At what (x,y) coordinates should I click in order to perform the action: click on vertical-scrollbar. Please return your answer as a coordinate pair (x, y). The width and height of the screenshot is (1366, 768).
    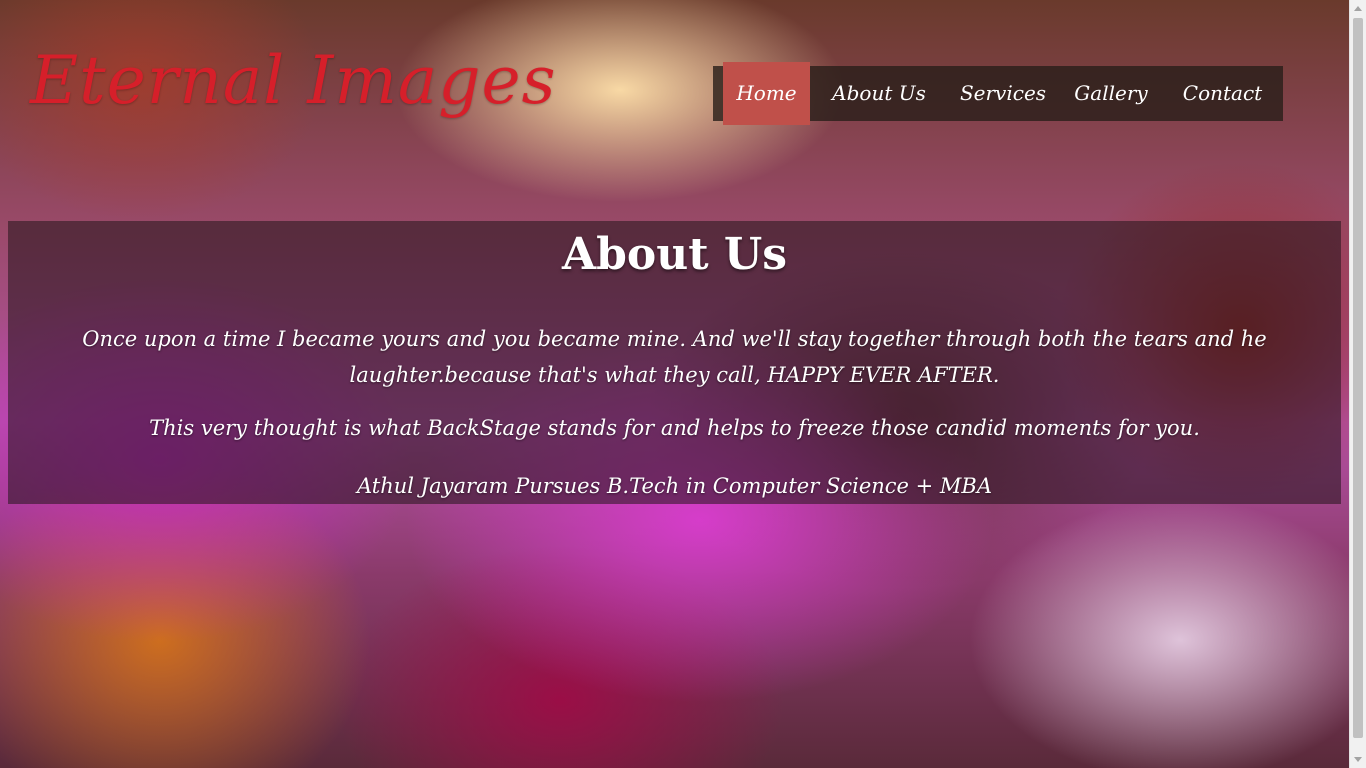
    Looking at the image, I should click on (1357, 384).